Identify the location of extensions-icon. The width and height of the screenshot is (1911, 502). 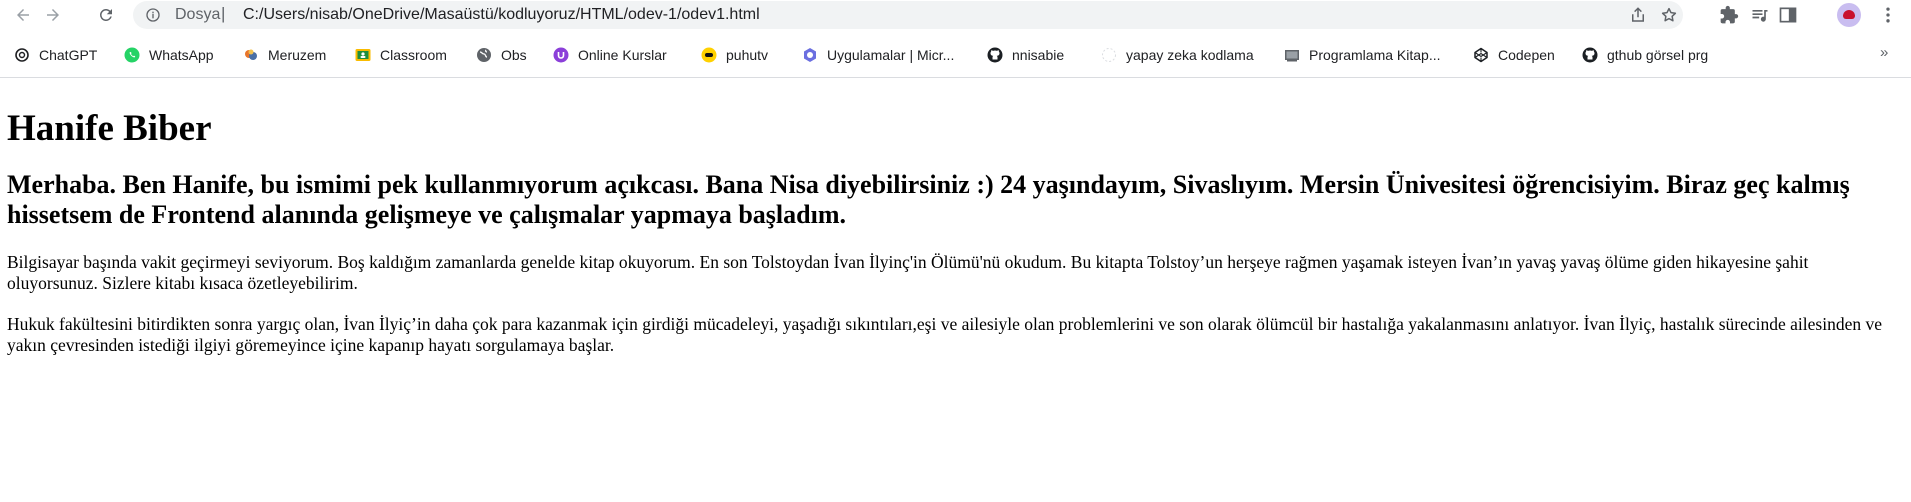
(1729, 15).